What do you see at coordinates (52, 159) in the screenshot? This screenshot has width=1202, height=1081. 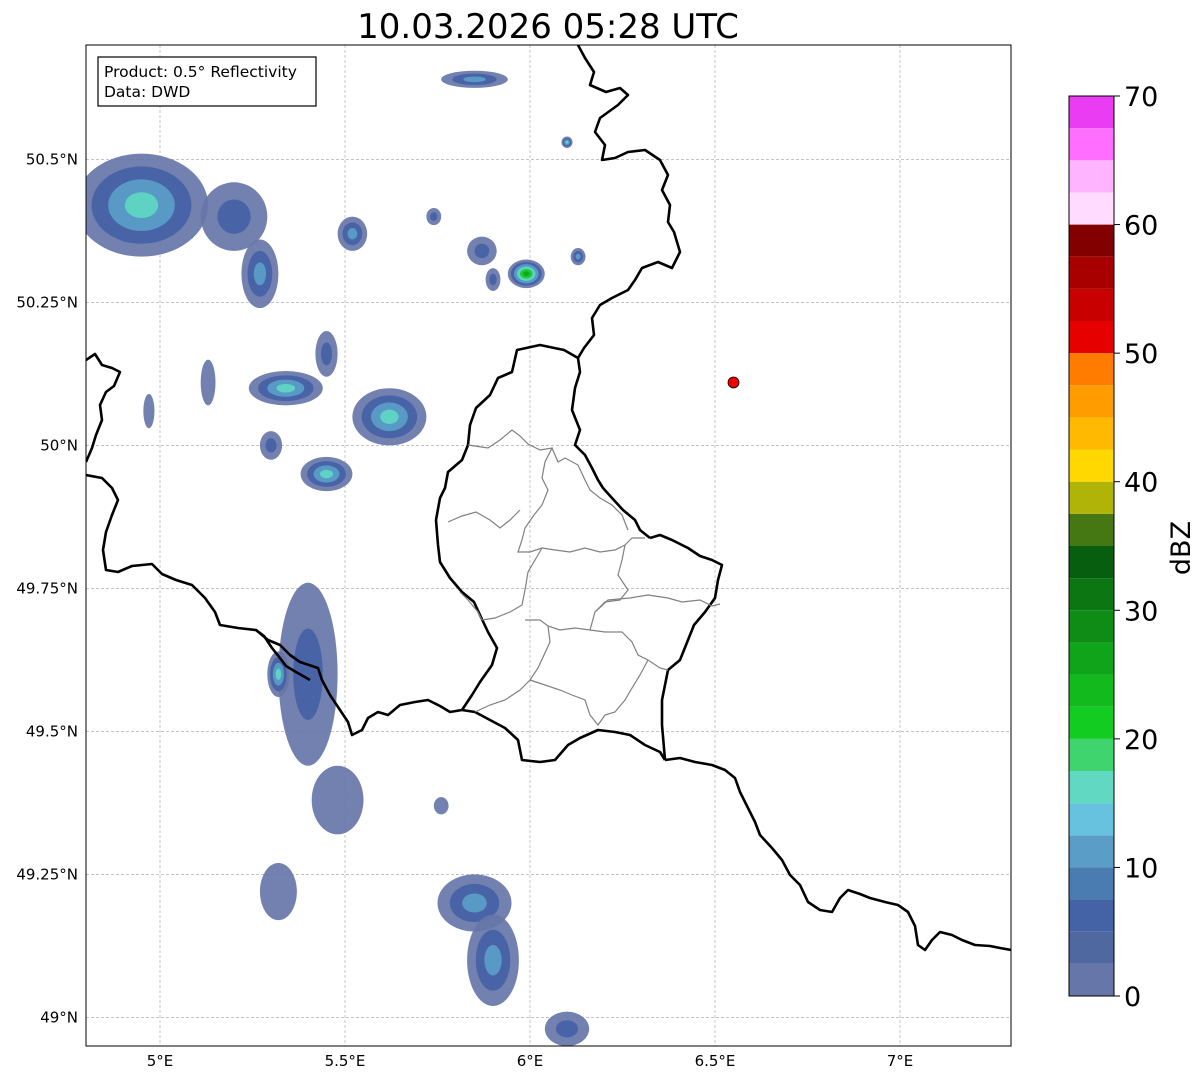 I see `lat-tick-label-6: 50.5°N` at bounding box center [52, 159].